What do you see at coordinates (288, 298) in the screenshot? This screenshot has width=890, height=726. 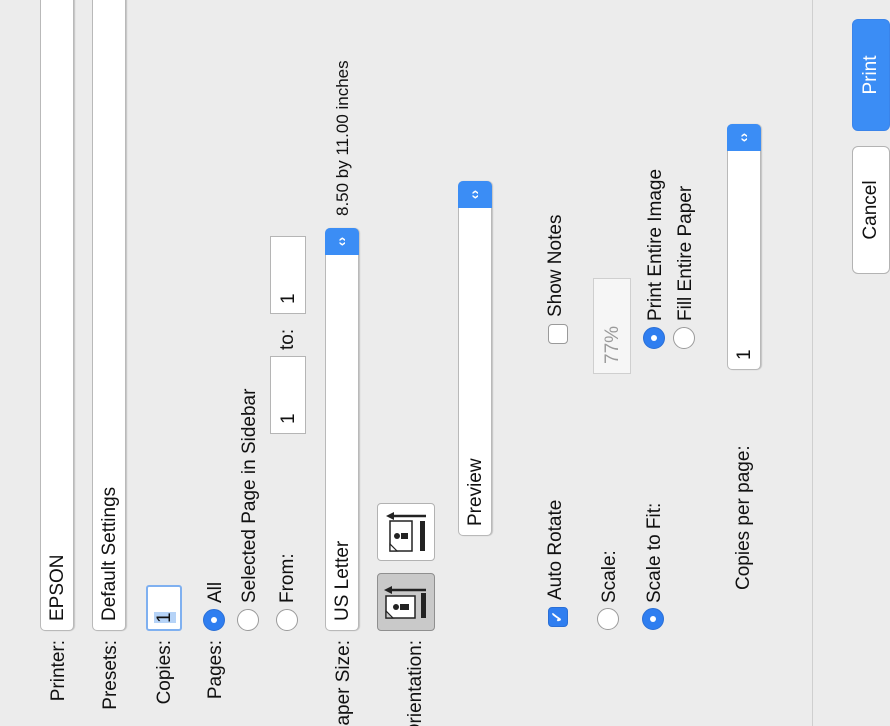 I see `pages-to-value: 1` at bounding box center [288, 298].